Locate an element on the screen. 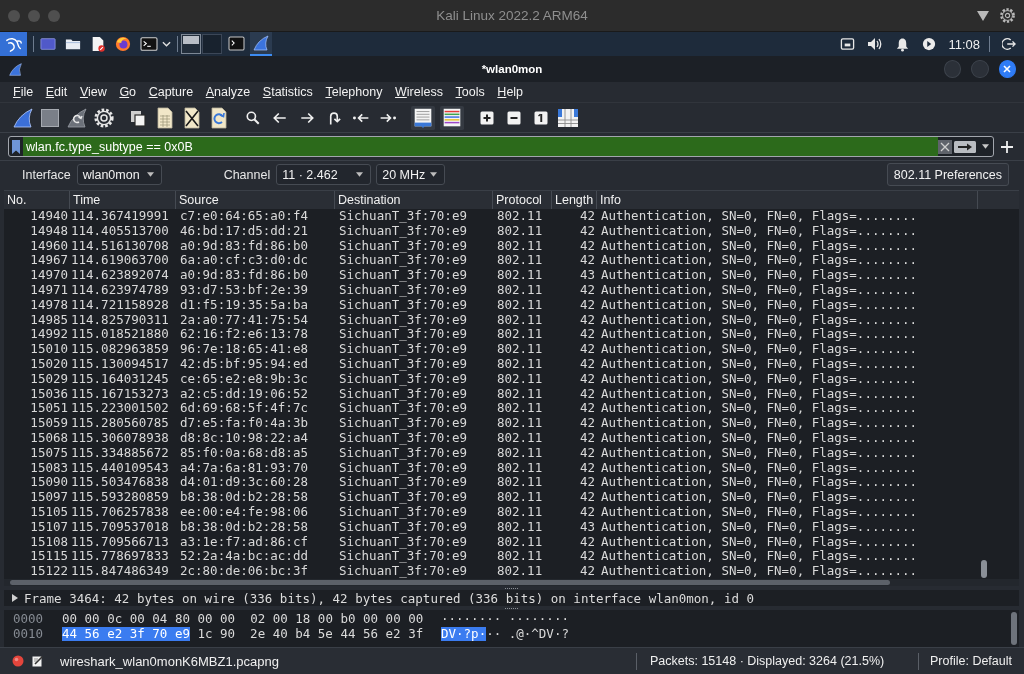 This screenshot has height=674, width=1024. column-header: Destination is located at coordinates (414, 200).